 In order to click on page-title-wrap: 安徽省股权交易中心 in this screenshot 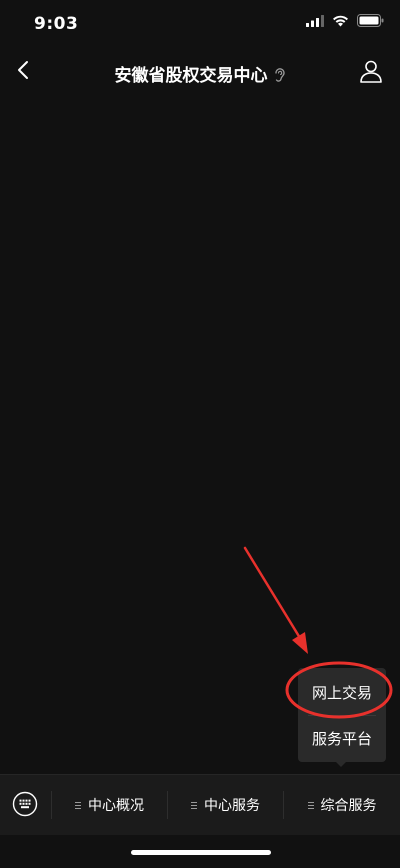, I will do `click(200, 73)`.